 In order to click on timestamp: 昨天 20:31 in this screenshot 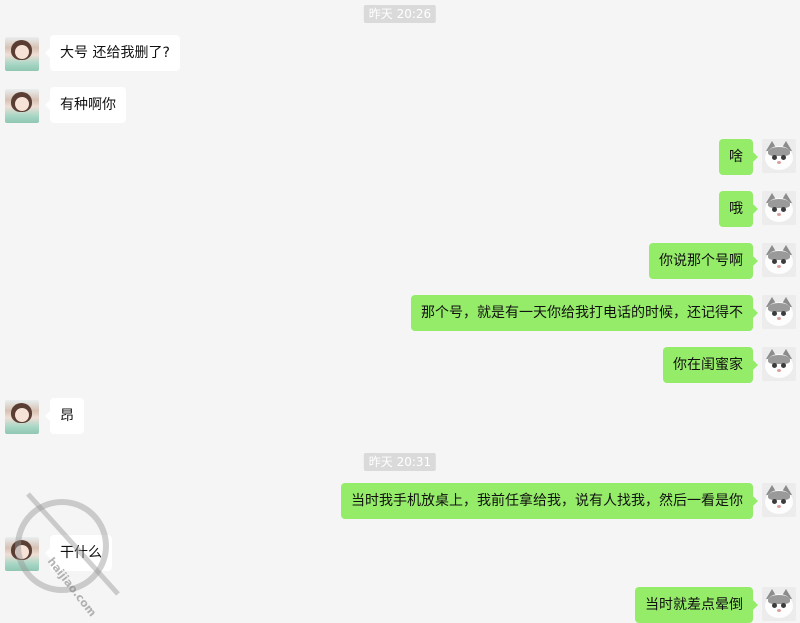, I will do `click(400, 462)`.